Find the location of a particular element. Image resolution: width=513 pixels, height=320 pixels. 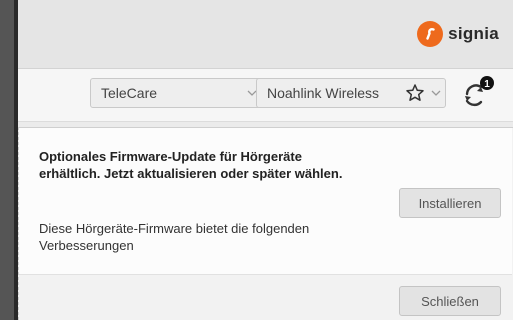

window-frame-edge is located at coordinates (7, 160).